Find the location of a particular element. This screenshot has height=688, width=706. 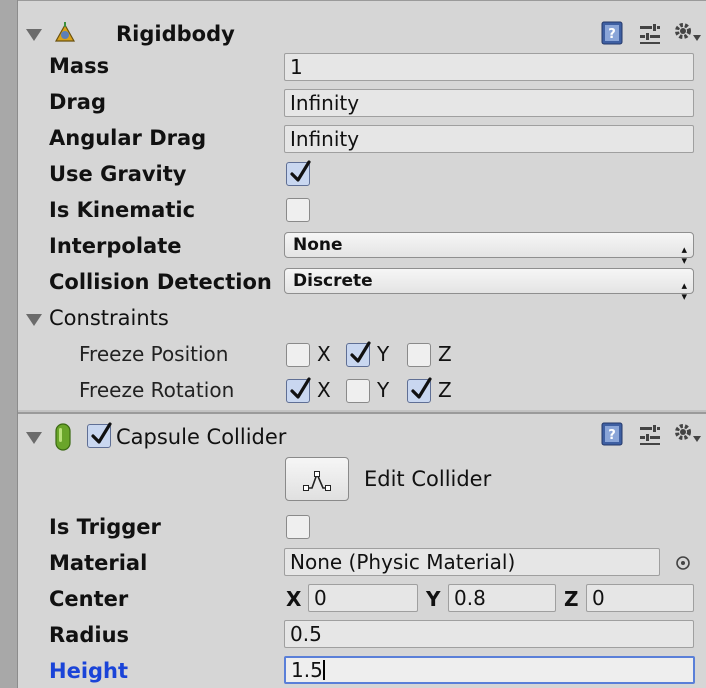

is-kinematic-label: Is Kinematic is located at coordinates (122, 210).